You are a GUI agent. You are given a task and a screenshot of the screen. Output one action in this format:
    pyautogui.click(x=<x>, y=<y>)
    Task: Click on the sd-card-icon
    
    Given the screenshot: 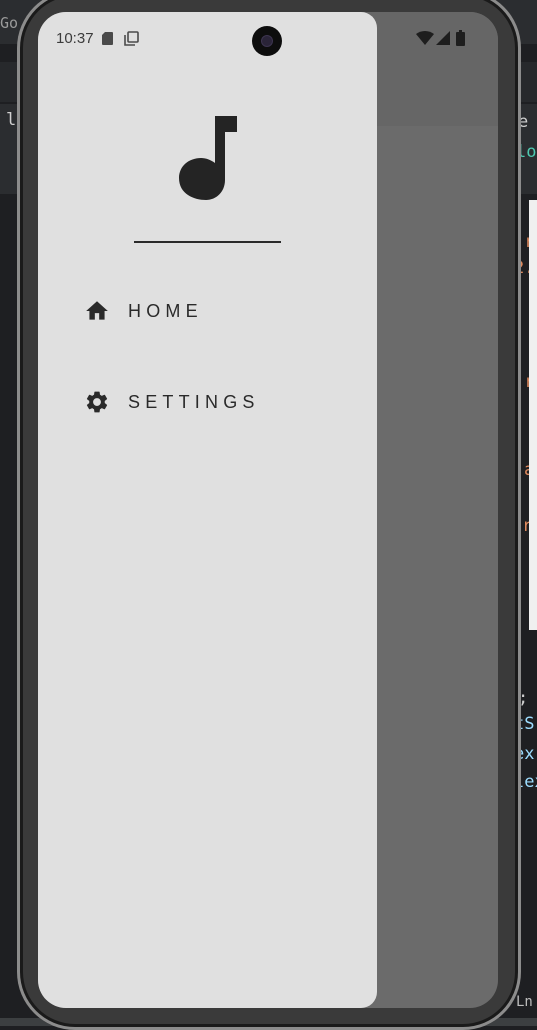 What is the action you would take?
    pyautogui.click(x=107, y=38)
    